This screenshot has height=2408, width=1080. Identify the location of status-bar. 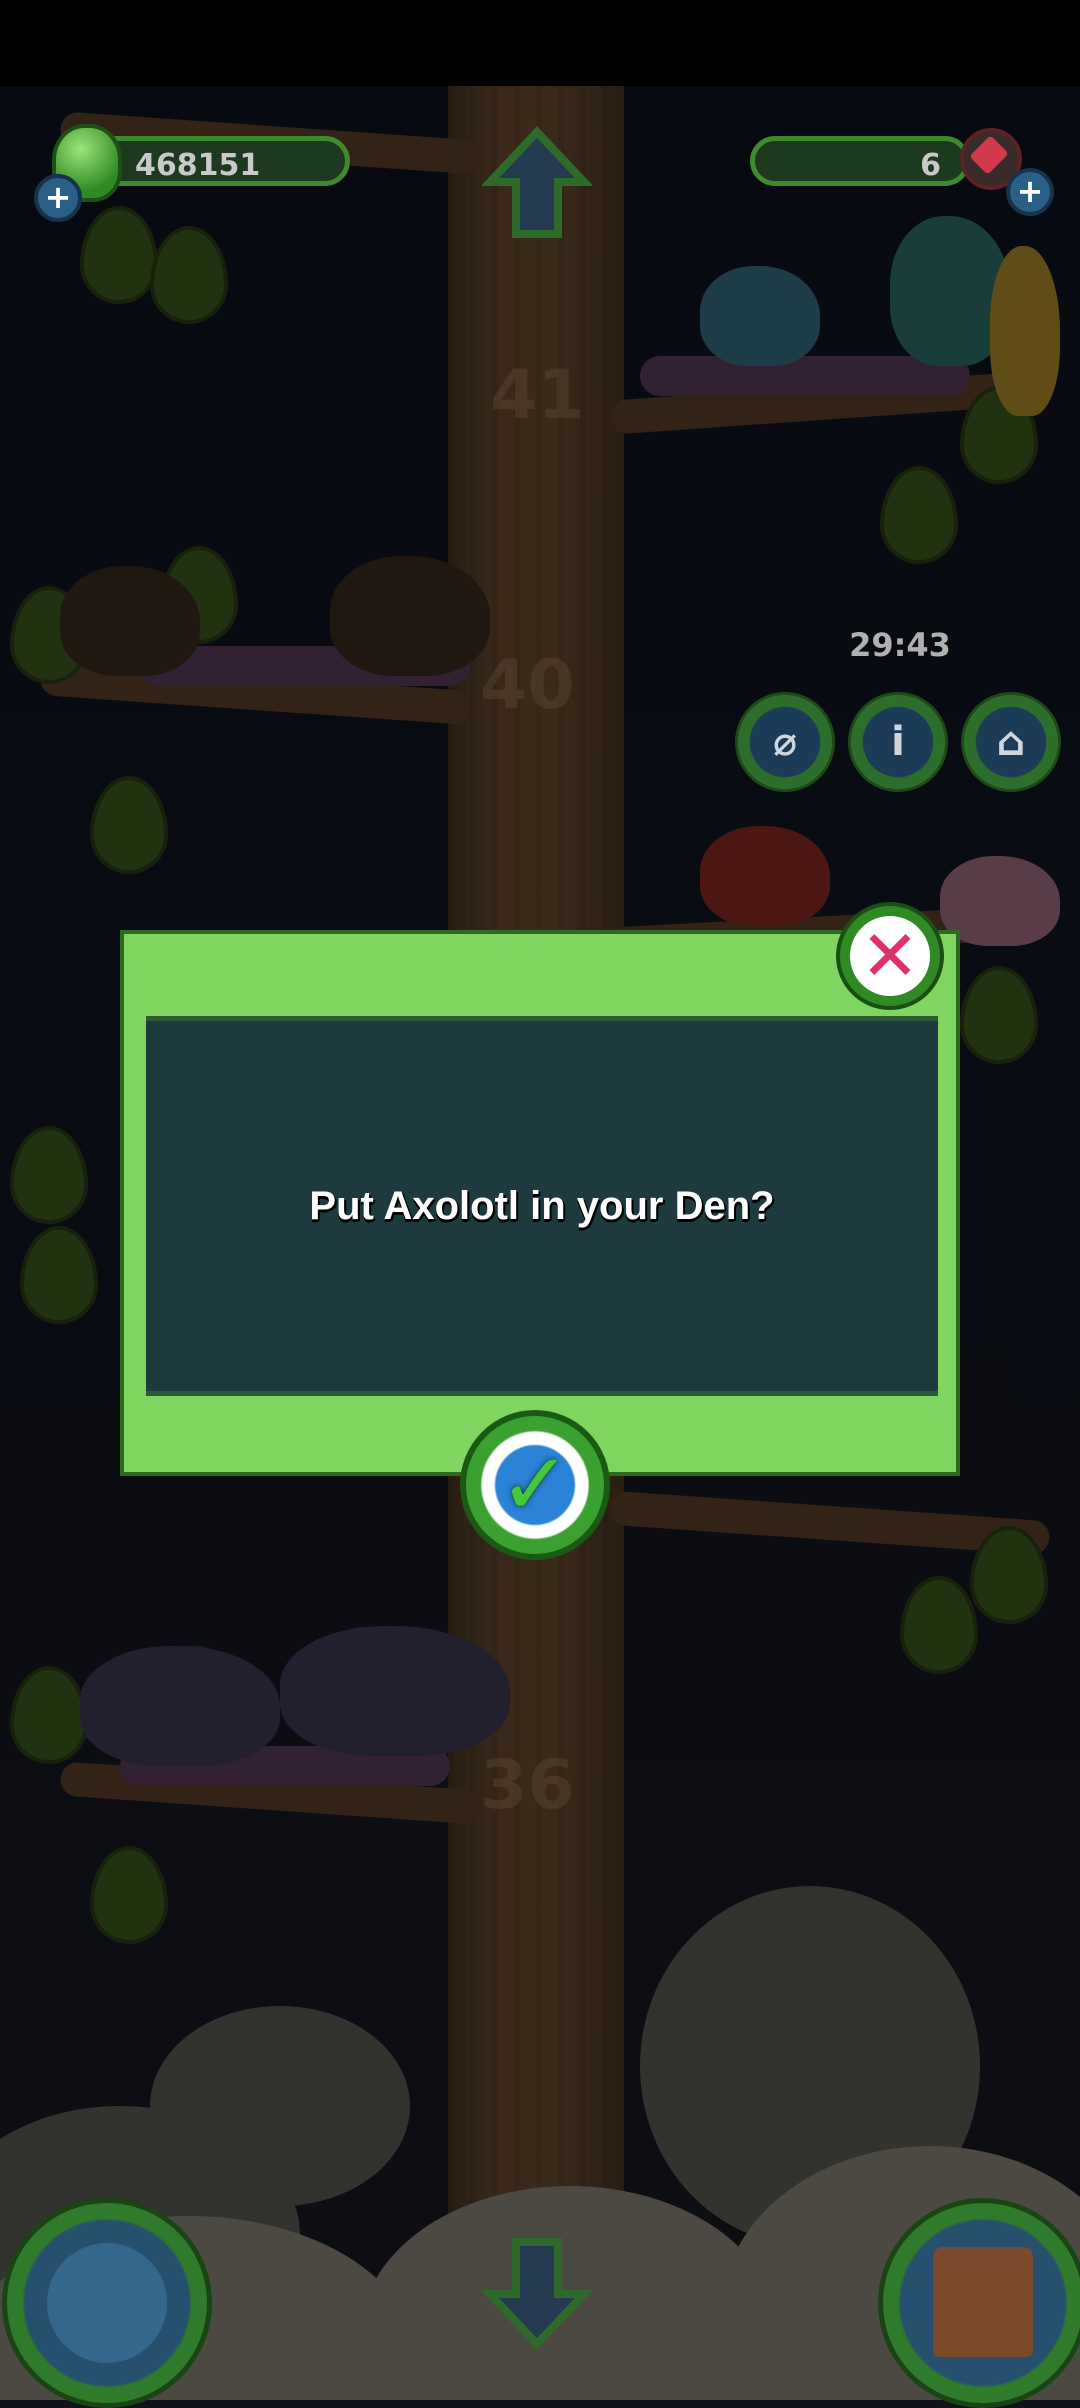
(540, 43).